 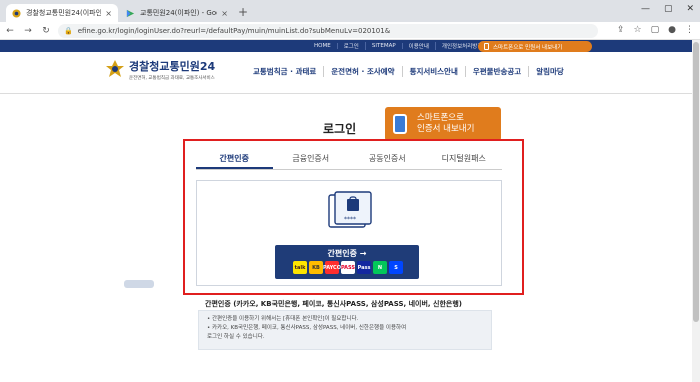 What do you see at coordinates (68, 31) in the screenshot?
I see `lock-icon: 🔒` at bounding box center [68, 31].